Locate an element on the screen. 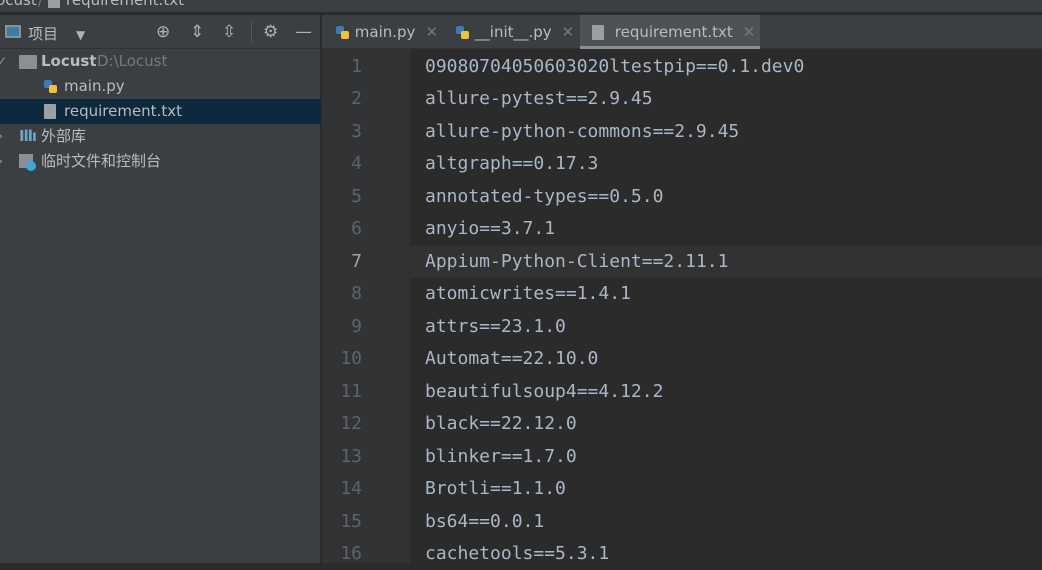 Image resolution: width=1042 pixels, height=570 pixels. line-text: Appium-Python-Client==2.11.1 is located at coordinates (577, 261).